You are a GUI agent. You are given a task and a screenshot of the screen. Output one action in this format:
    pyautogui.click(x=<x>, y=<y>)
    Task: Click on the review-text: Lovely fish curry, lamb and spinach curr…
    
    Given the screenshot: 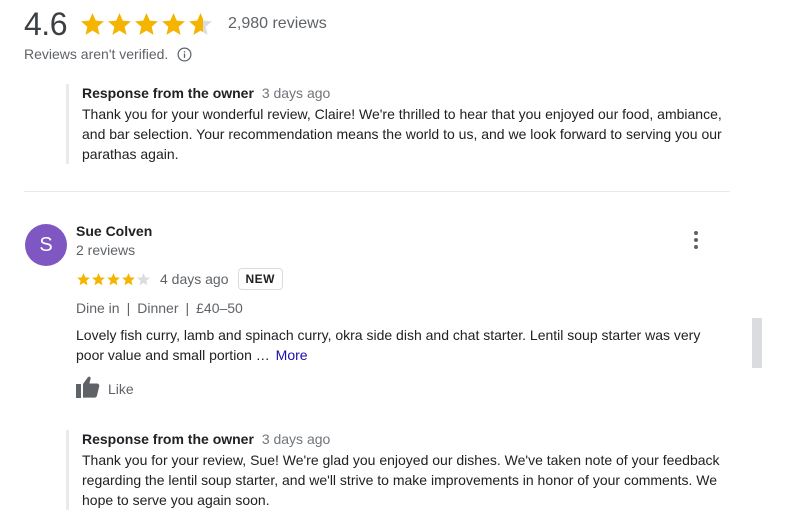 What is the action you would take?
    pyautogui.click(x=401, y=345)
    